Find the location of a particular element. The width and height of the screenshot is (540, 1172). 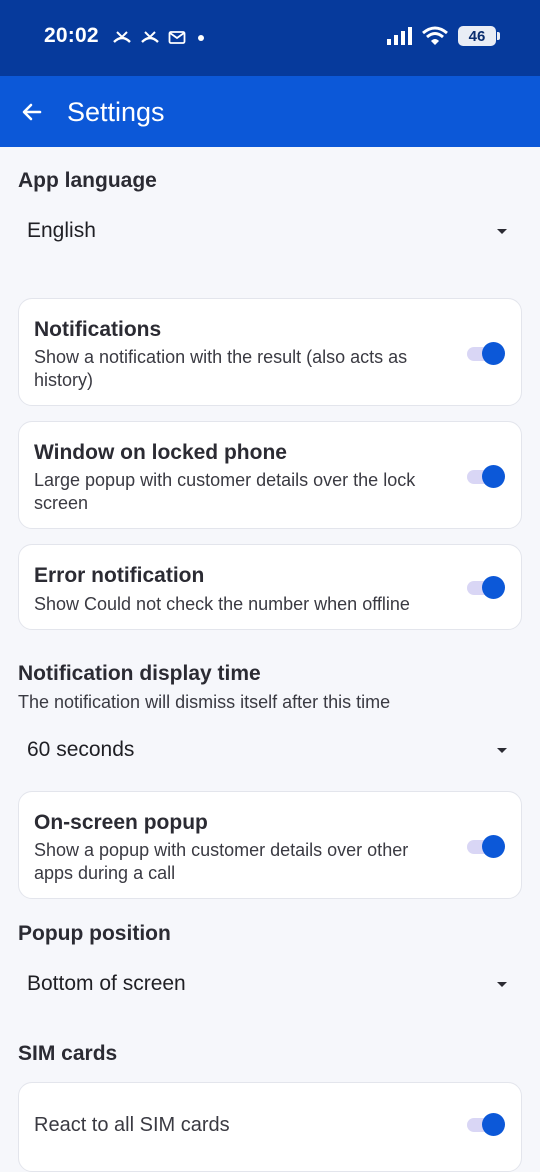

signal-icon is located at coordinates (399, 36).